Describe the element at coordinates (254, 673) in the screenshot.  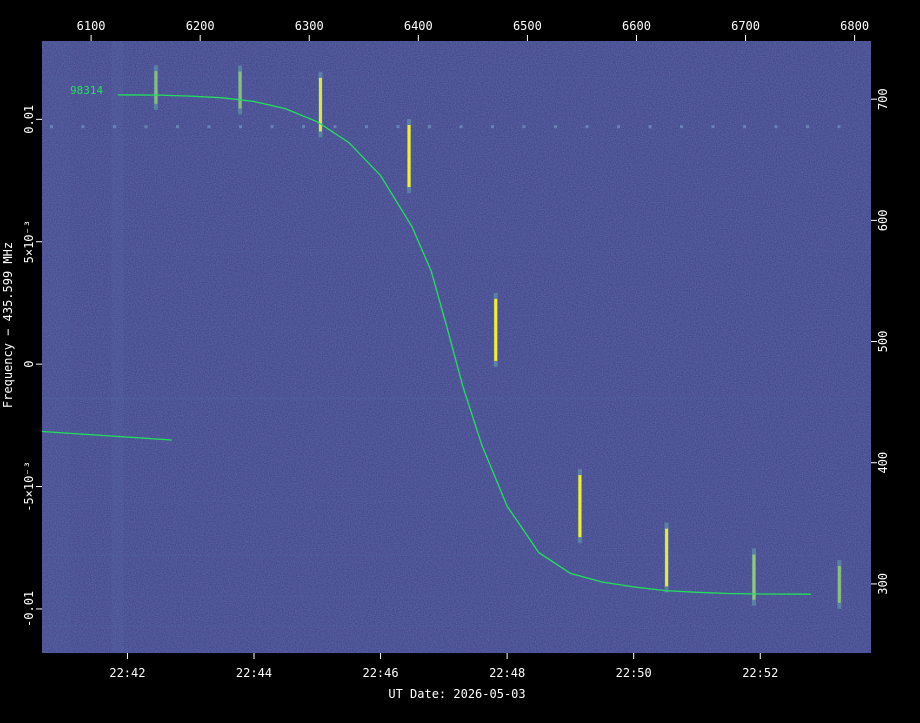
I see `x-tick-label: 22:44` at that location.